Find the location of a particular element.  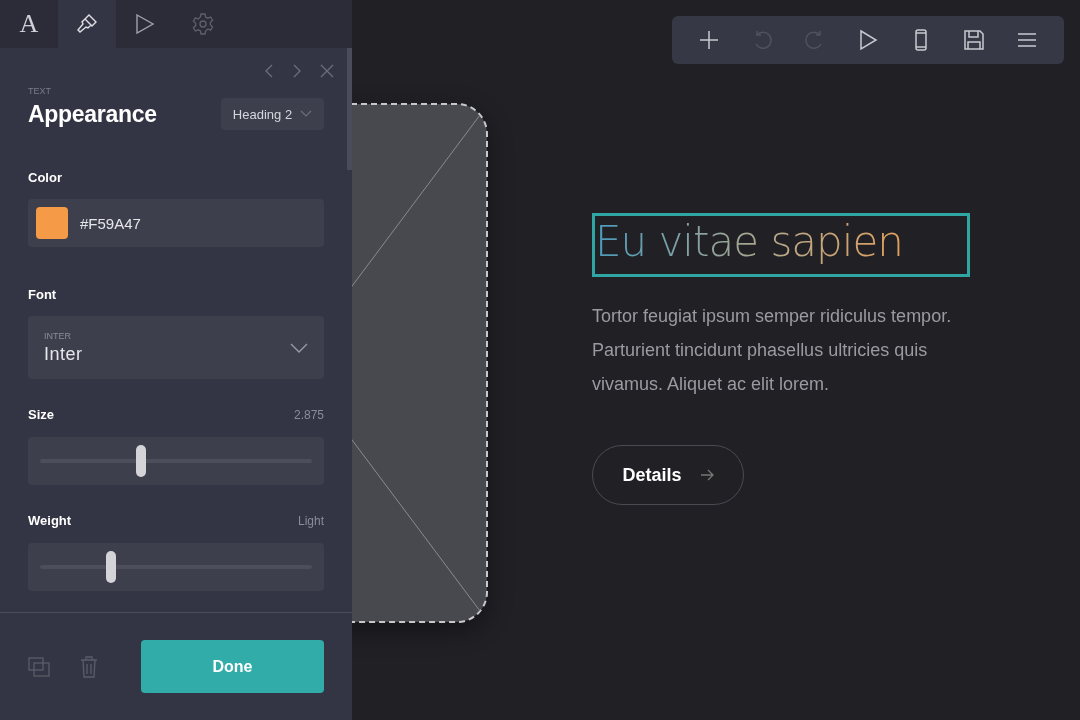

settings-icon is located at coordinates (203, 24).